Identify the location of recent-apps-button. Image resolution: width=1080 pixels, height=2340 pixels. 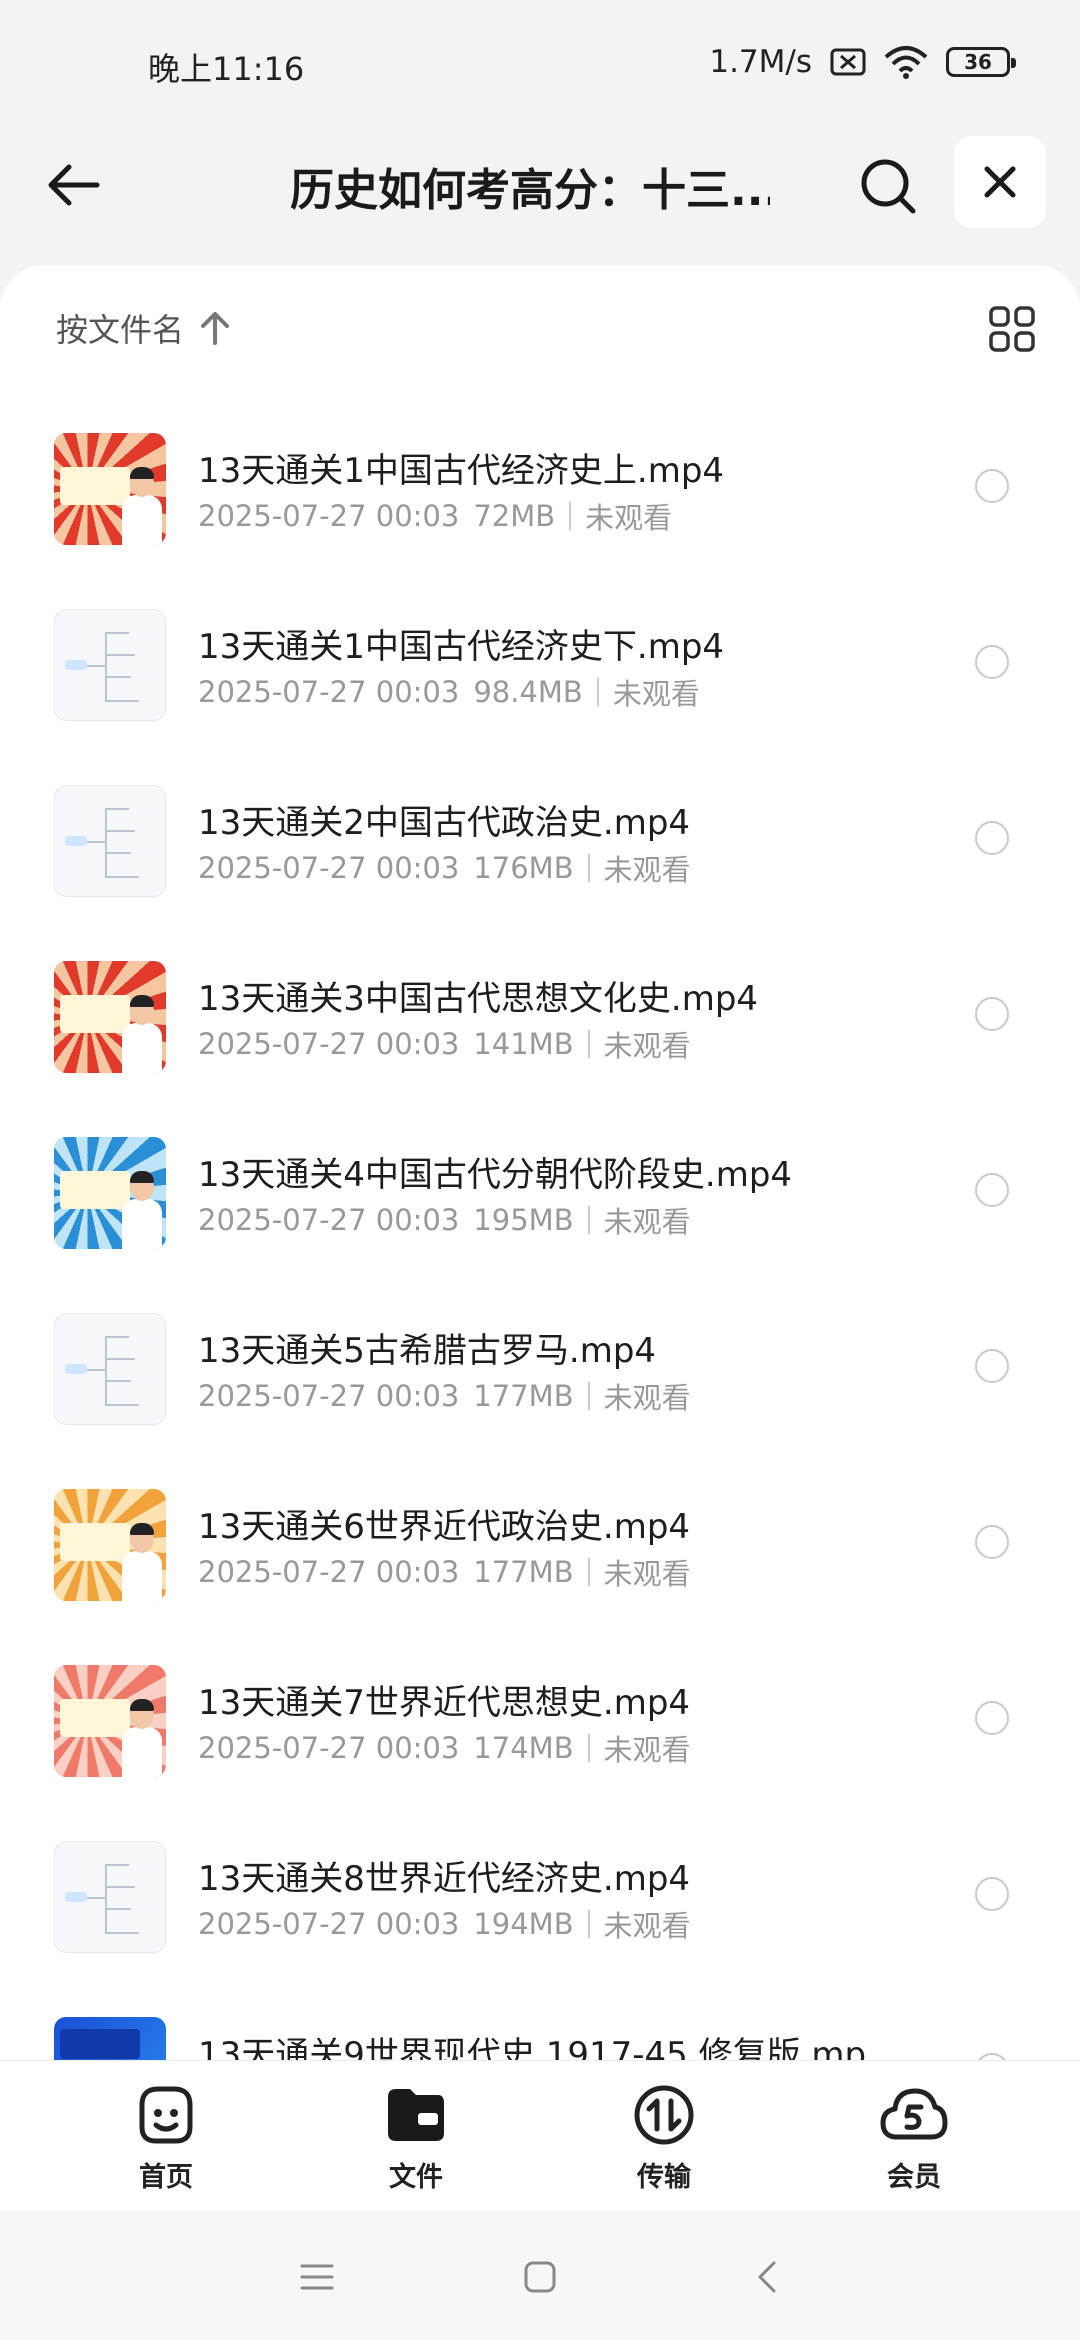
(317, 2277).